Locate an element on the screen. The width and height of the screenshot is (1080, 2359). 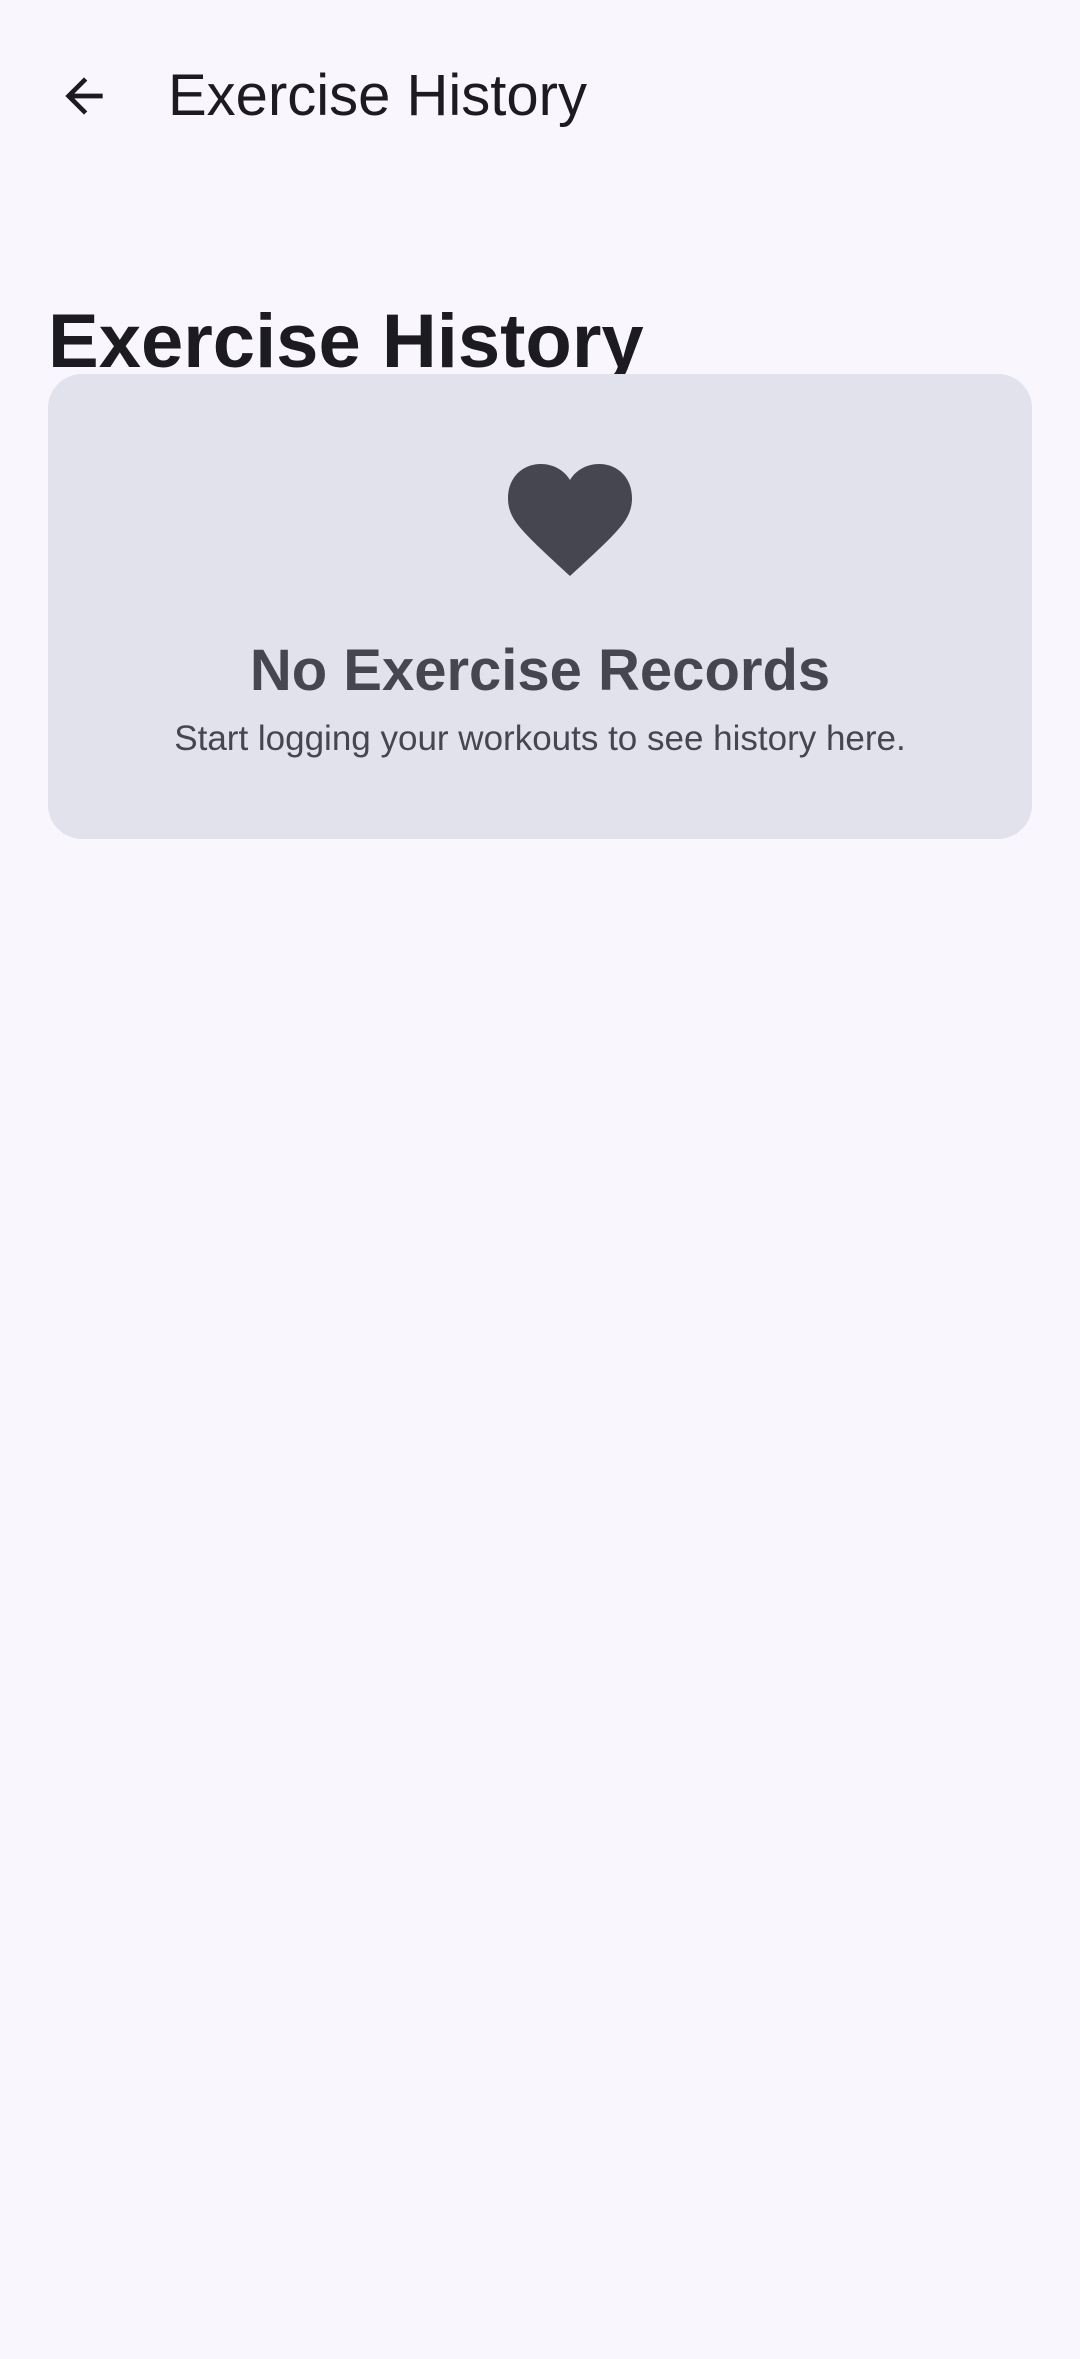
app-bar-title: Exercise History is located at coordinates (377, 95).